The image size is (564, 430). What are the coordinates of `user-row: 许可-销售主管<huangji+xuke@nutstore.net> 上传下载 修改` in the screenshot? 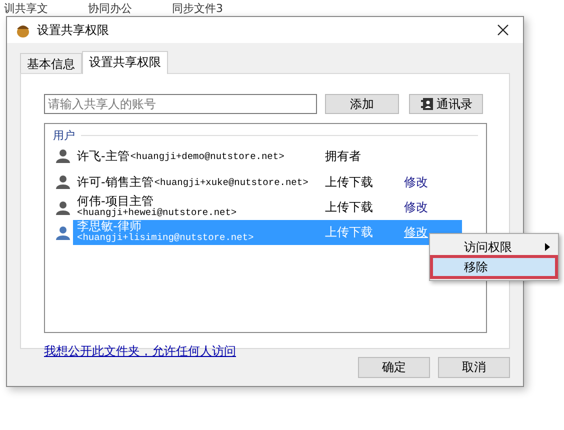 It's located at (267, 182).